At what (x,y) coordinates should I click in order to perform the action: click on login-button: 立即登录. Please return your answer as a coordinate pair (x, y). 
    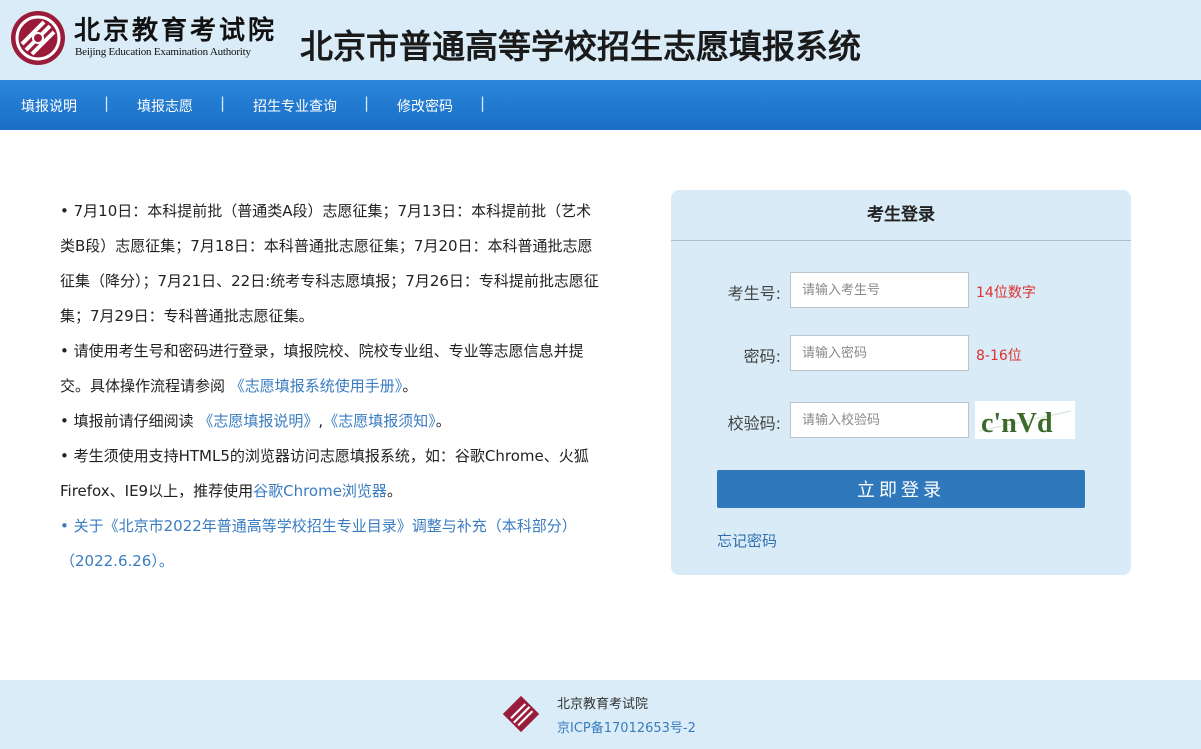
    Looking at the image, I should click on (901, 489).